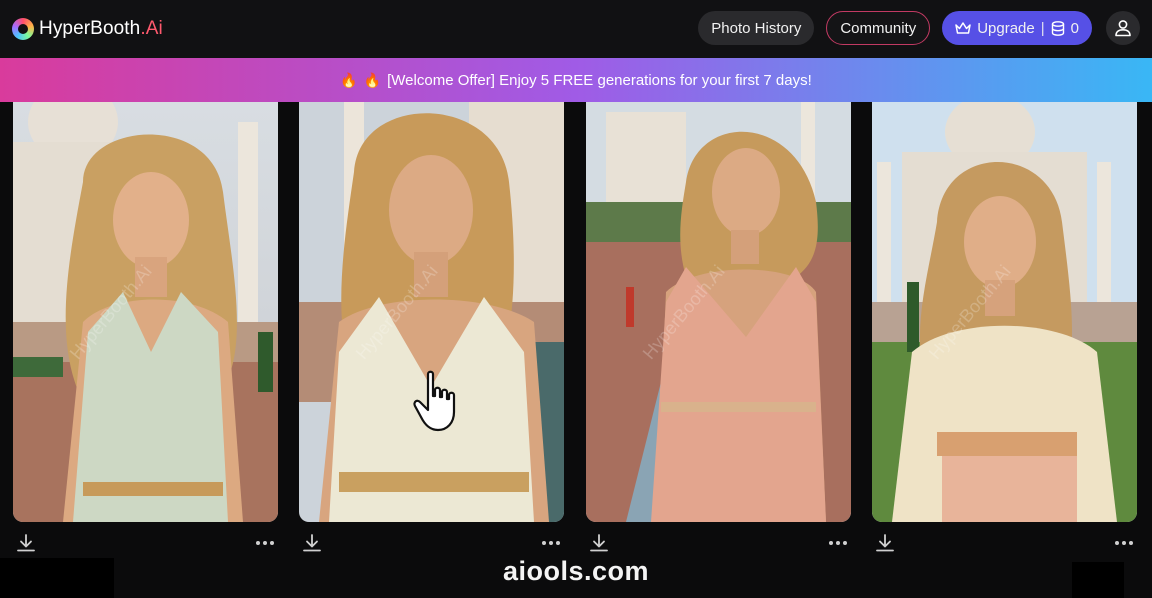 The image size is (1152, 598). I want to click on header-nav: Photo History Community Upgrade | 0, so click(913, 28).